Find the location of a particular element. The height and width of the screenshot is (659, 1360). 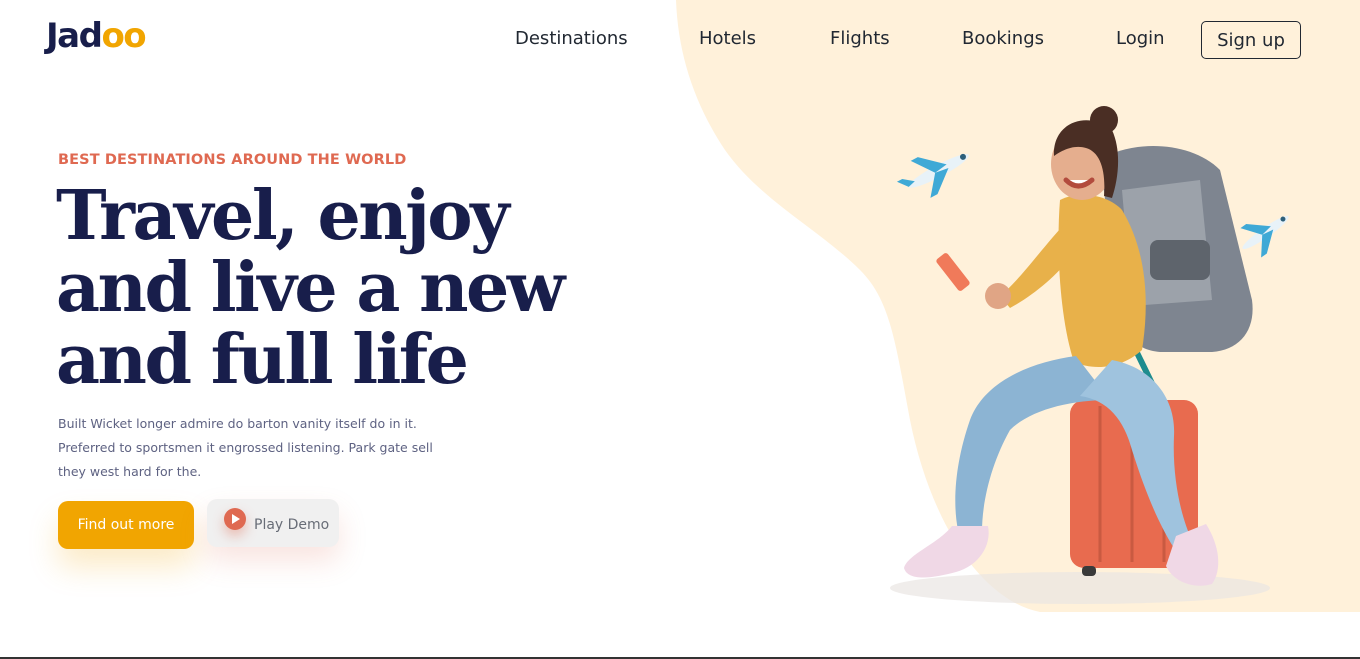

signup-button: Sign up is located at coordinates (1251, 40).